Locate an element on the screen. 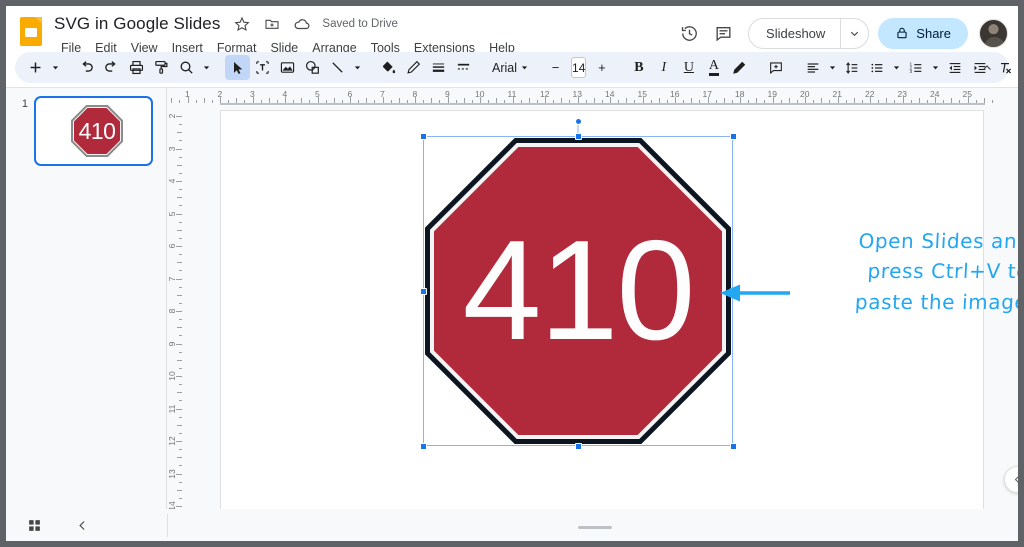  collapse-filmstrip-icon is located at coordinates (82, 526).